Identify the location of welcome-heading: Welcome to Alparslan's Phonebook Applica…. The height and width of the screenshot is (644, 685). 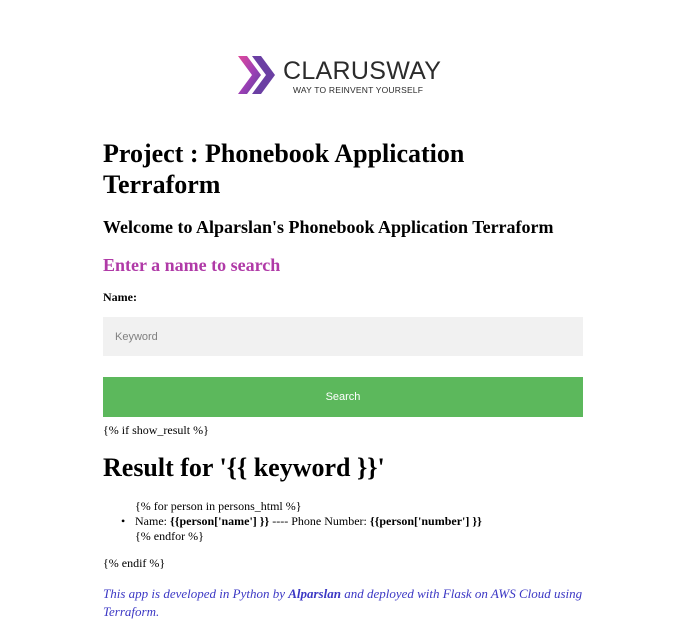
(328, 227).